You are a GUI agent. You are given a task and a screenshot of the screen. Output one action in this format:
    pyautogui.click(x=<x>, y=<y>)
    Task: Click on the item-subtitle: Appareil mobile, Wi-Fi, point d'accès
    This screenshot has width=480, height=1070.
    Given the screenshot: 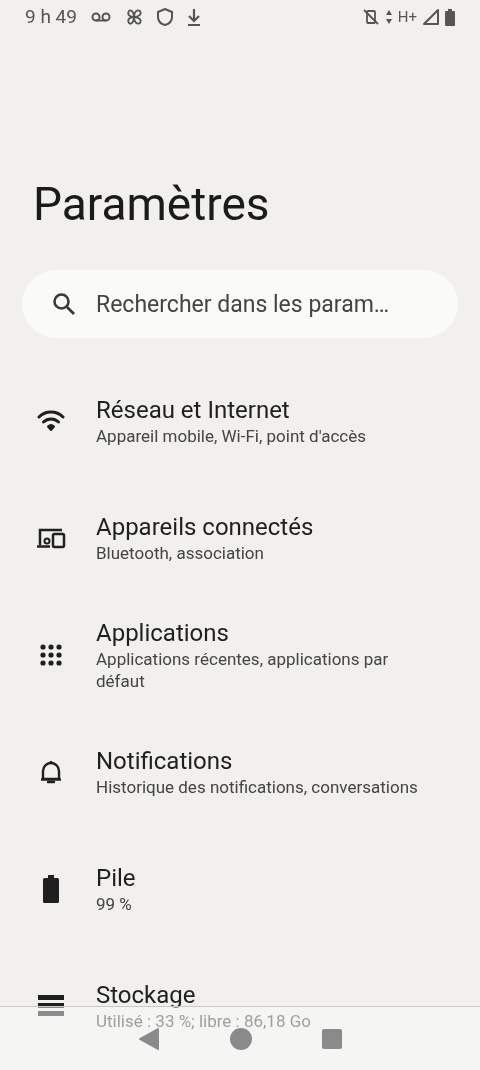 What is the action you would take?
    pyautogui.click(x=232, y=435)
    